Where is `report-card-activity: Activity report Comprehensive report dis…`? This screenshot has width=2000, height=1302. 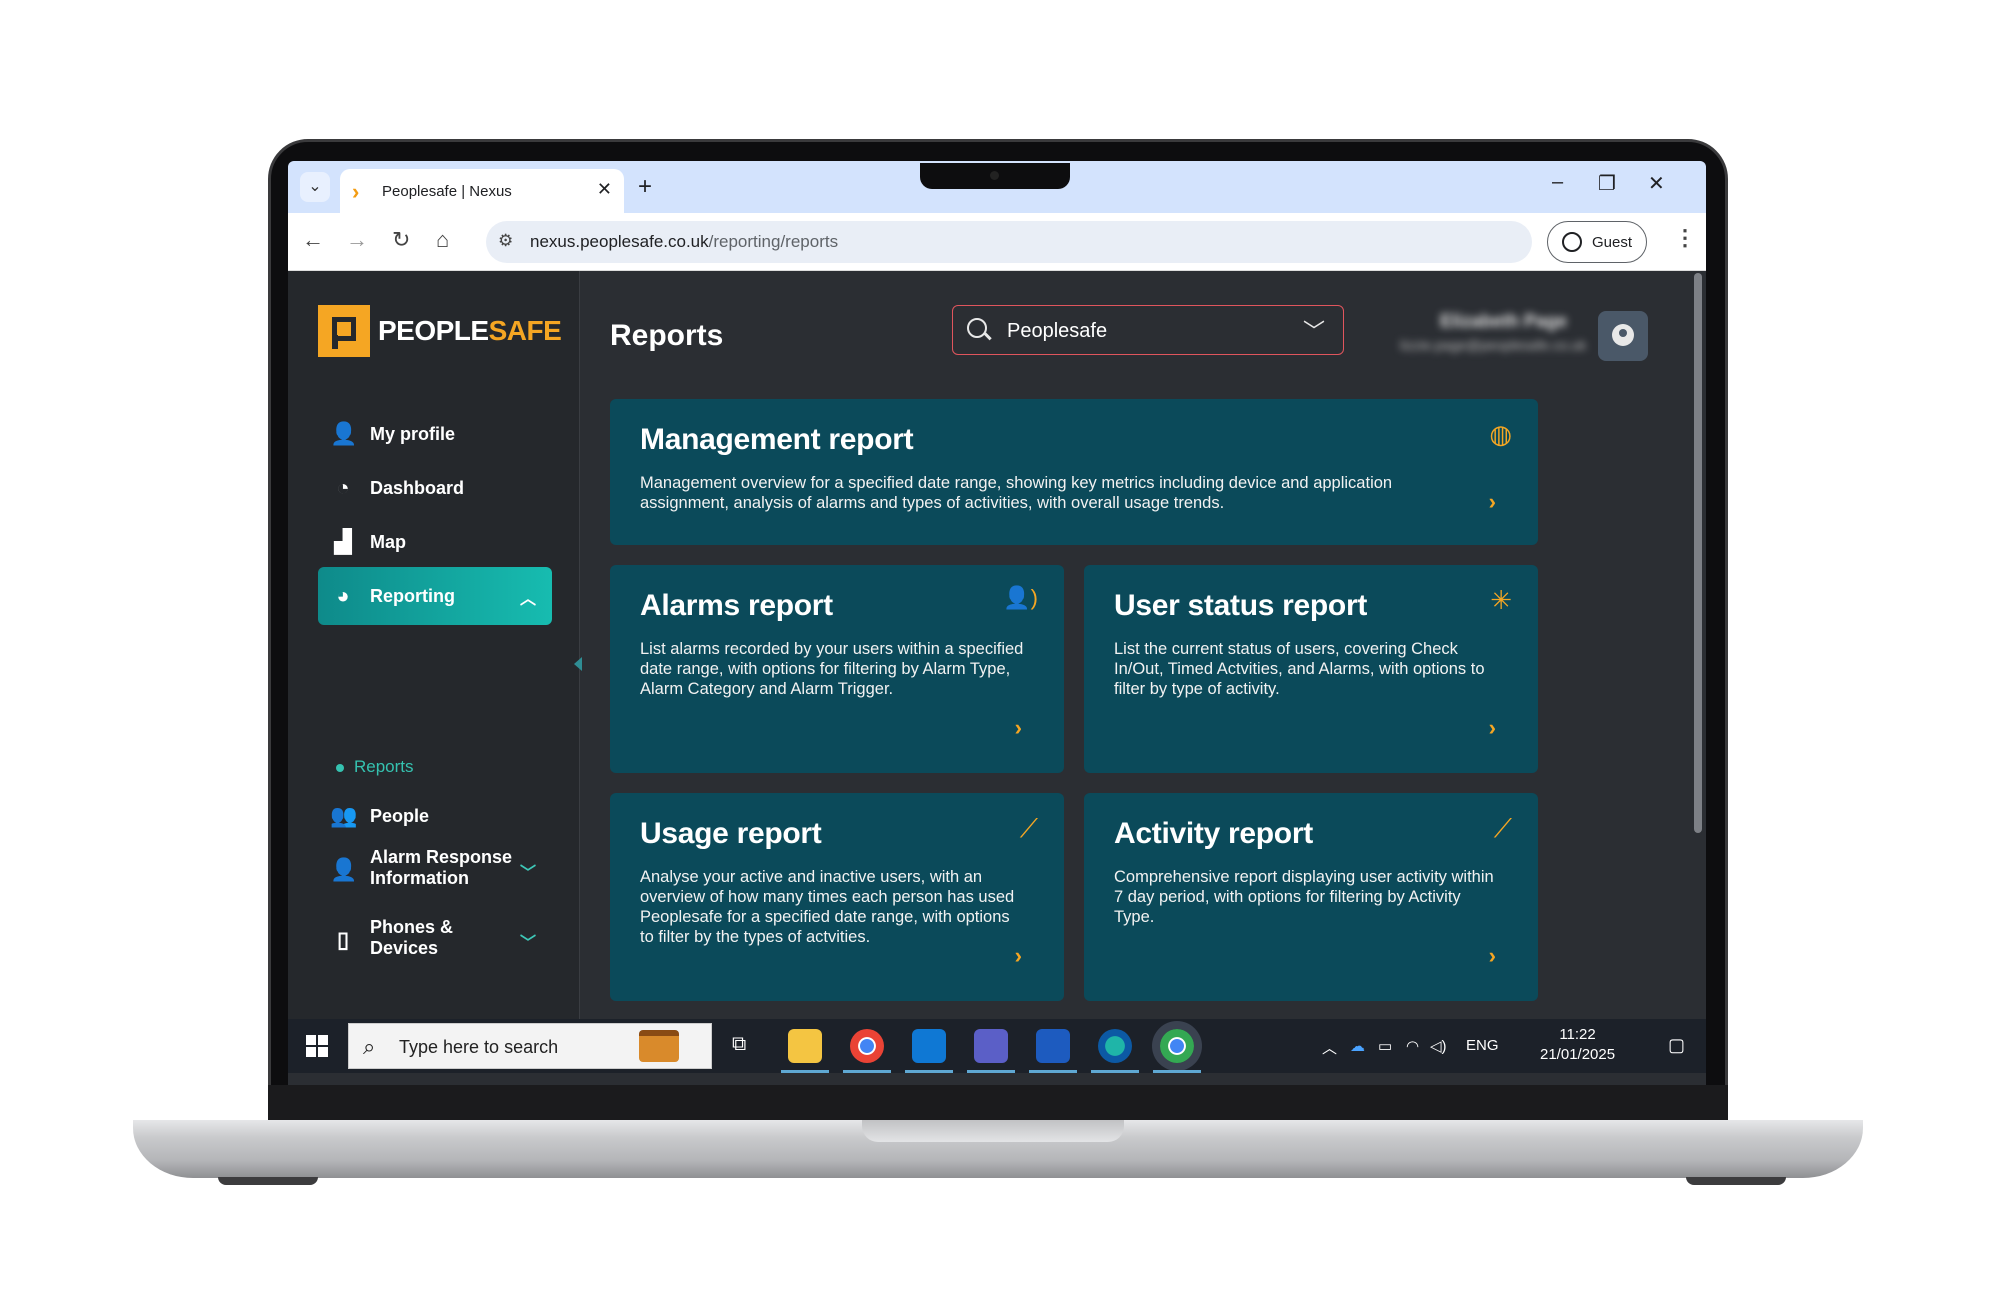 report-card-activity: Activity report Comprehensive report dis… is located at coordinates (1311, 897).